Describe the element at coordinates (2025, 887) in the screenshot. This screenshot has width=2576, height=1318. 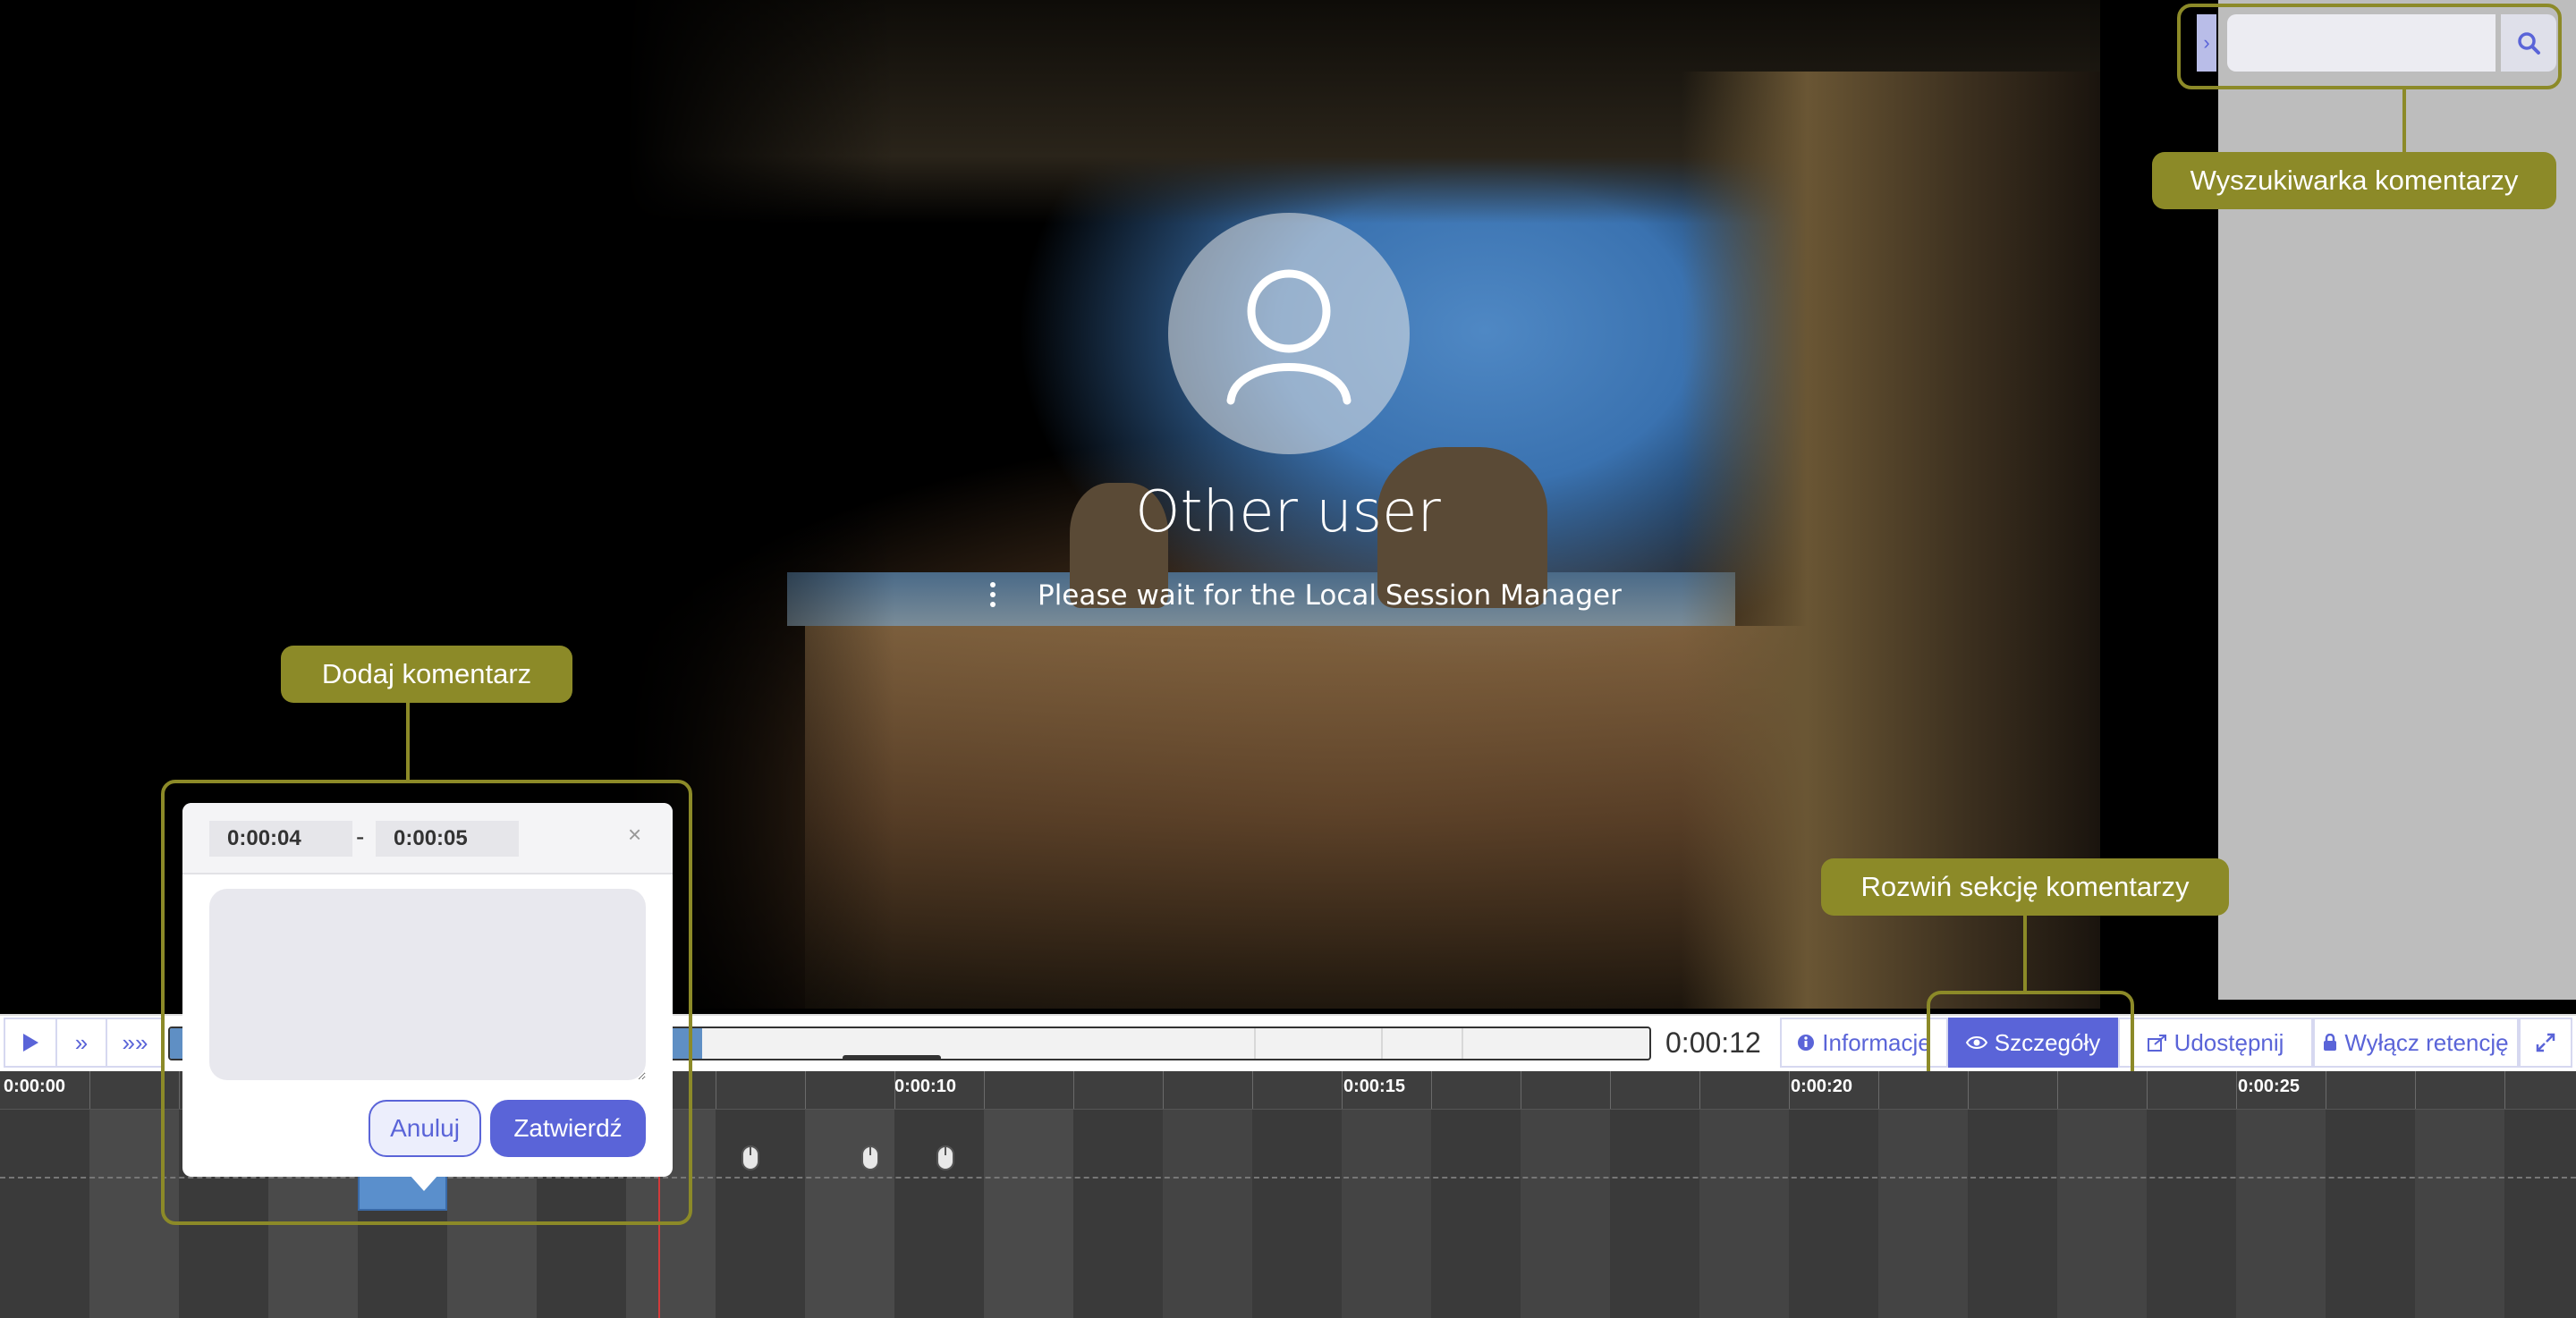
I see `callout-expand-comments: Rozwiń sekcję komentarzy` at that location.